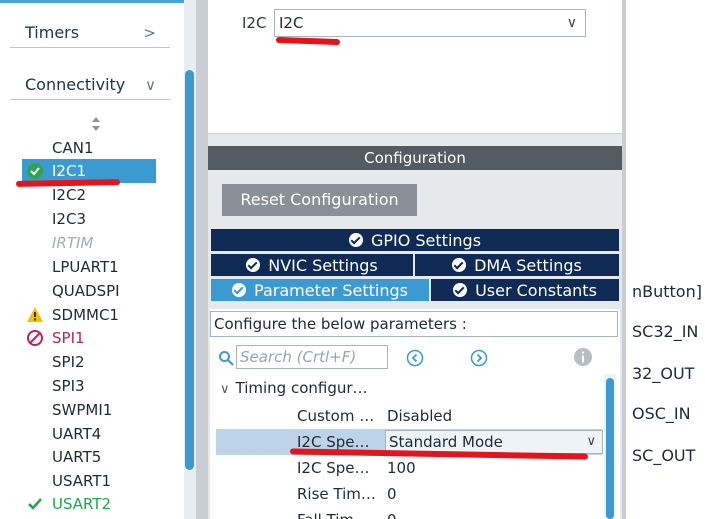 This screenshot has height=519, width=705. What do you see at coordinates (85, 315) in the screenshot?
I see `list-item-label: SDMMC1` at bounding box center [85, 315].